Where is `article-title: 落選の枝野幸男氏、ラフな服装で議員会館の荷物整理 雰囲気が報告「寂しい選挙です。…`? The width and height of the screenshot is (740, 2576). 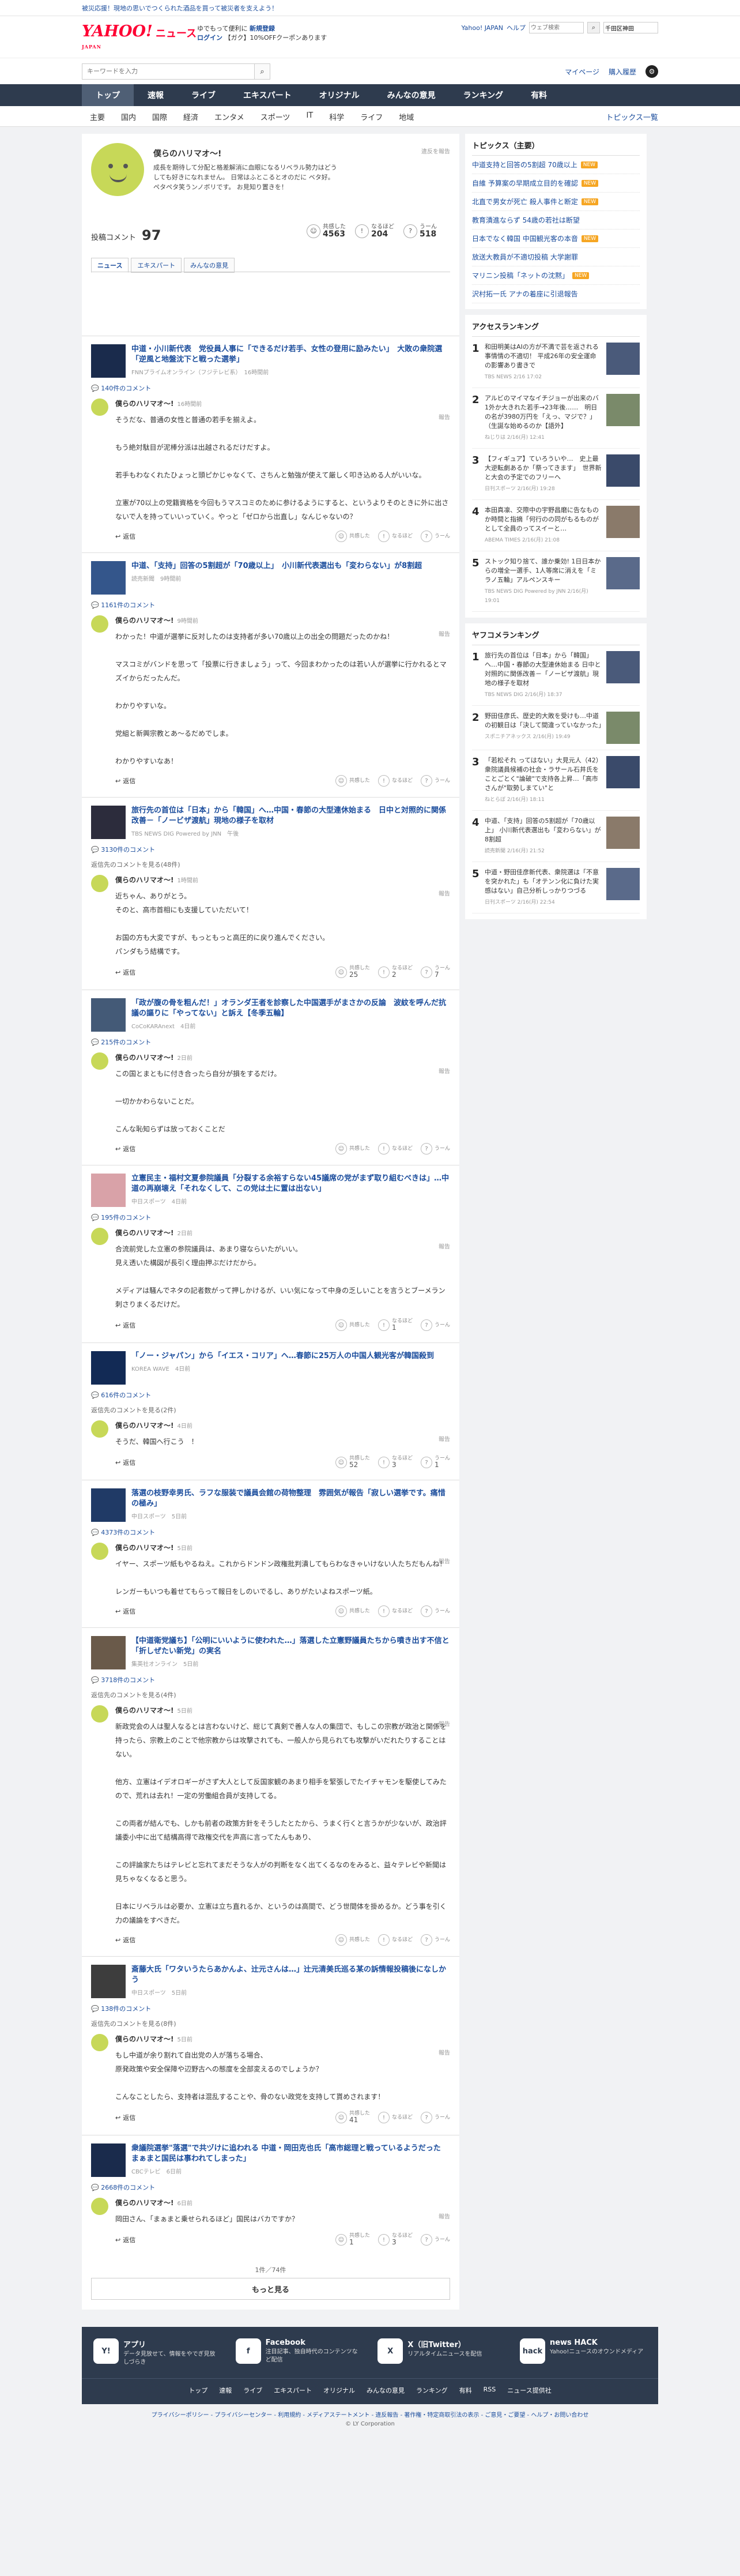
article-title: 落選の枝野幸男氏、ラフな服装で議員会館の荷物整理 雰囲気が報告「寂しい選挙です。… is located at coordinates (288, 1498).